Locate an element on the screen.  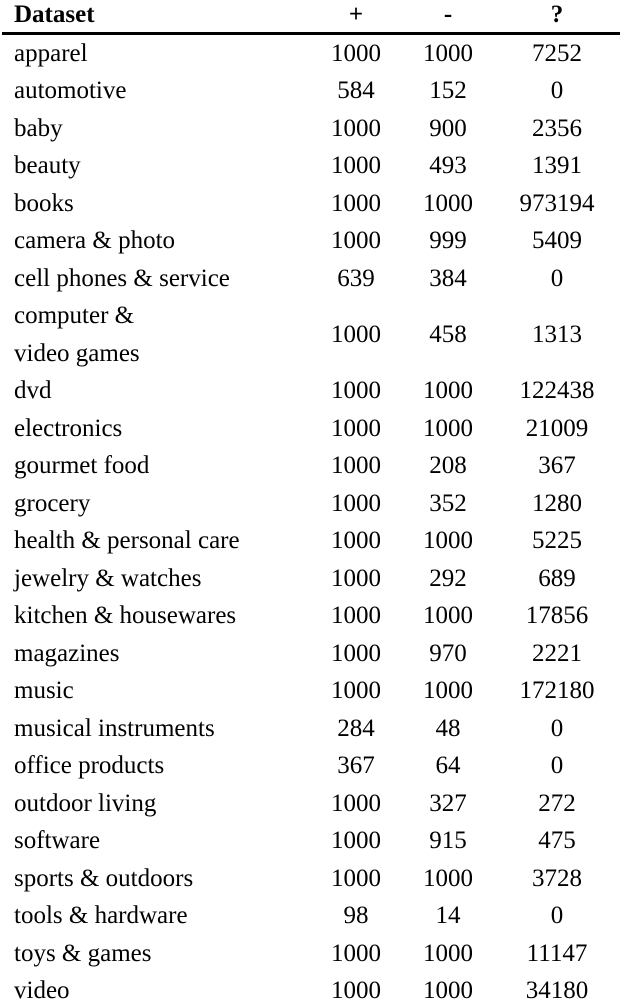
table-header: Dataset + - ? is located at coordinates (310, 17).